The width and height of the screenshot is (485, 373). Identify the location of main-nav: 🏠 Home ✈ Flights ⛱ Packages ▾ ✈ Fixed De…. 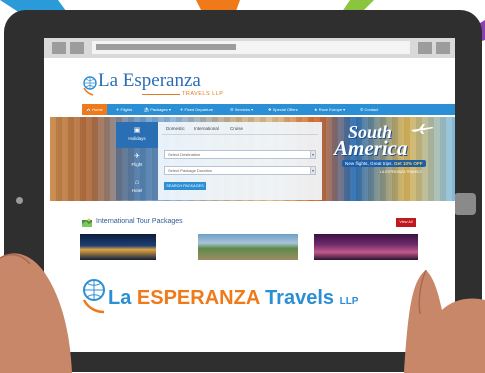
(268, 109).